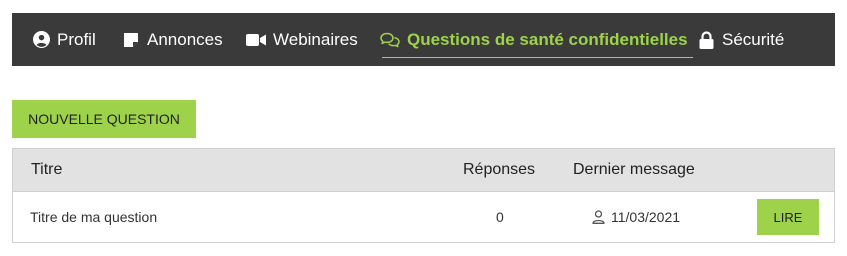 The height and width of the screenshot is (256, 847). What do you see at coordinates (646, 217) in the screenshot?
I see `last-message-date: 11/03/2021` at bounding box center [646, 217].